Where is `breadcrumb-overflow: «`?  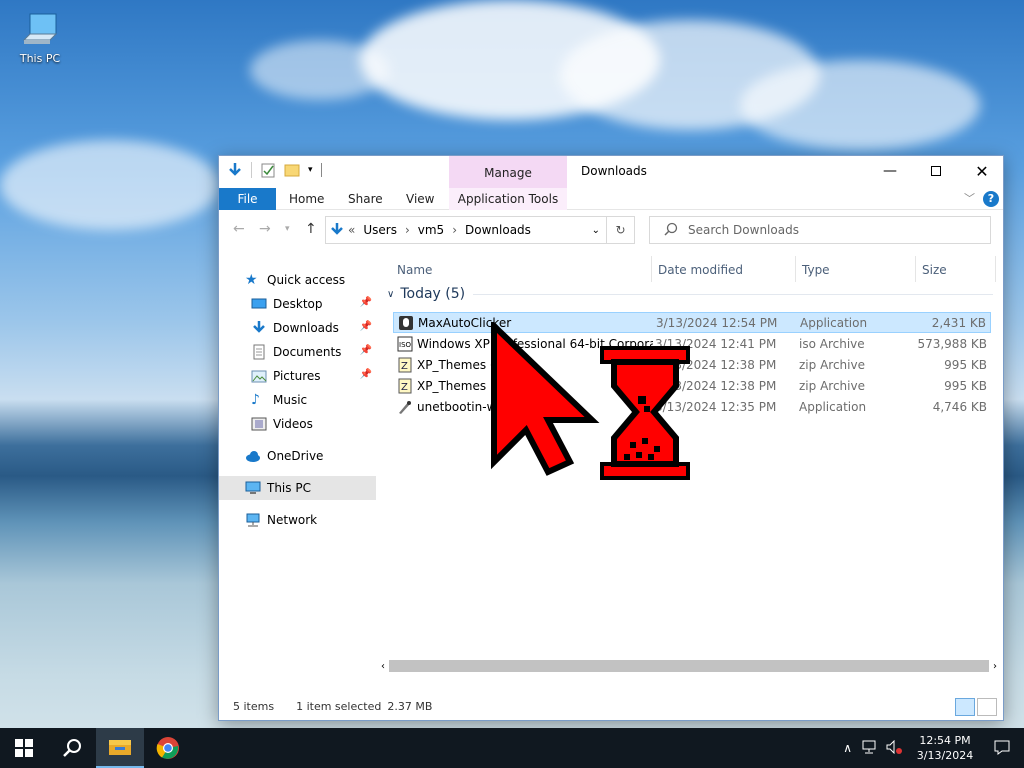 breadcrumb-overflow: « is located at coordinates (351, 230).